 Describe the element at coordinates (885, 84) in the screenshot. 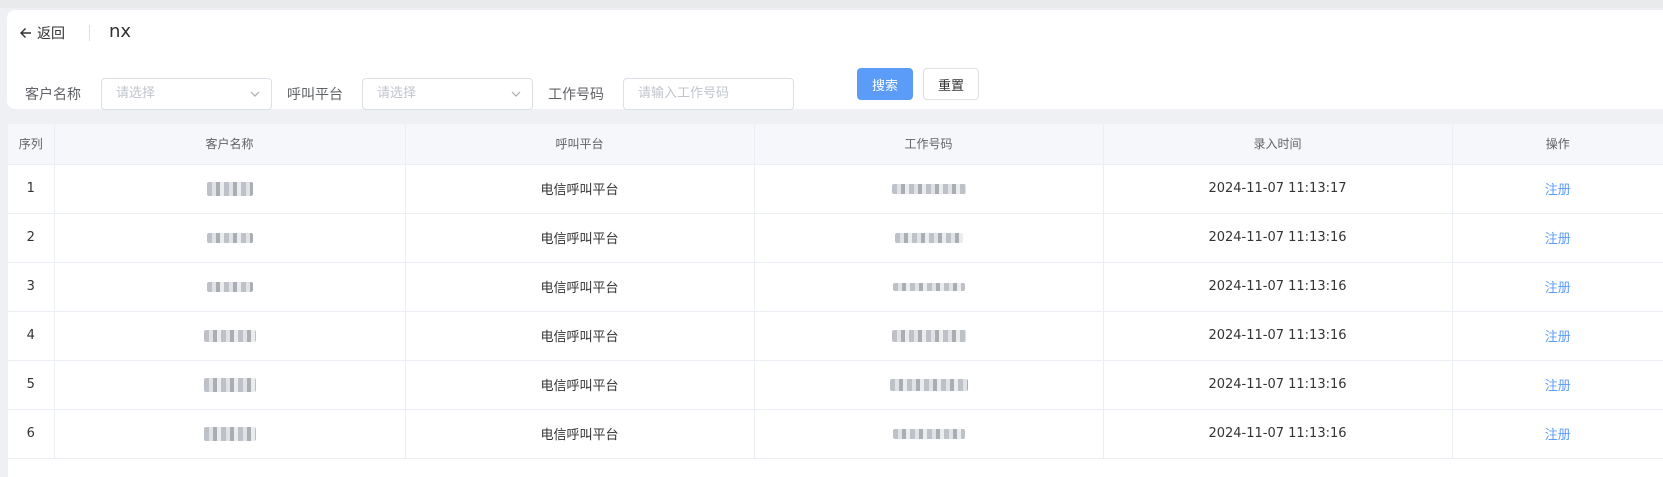

I see `search-button: 搜索` at that location.